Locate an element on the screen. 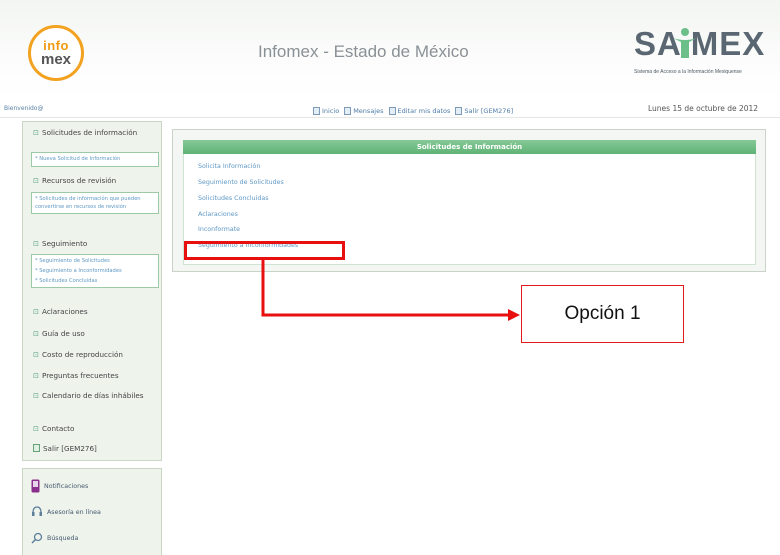  callout-box: Opción 1 is located at coordinates (602, 314).